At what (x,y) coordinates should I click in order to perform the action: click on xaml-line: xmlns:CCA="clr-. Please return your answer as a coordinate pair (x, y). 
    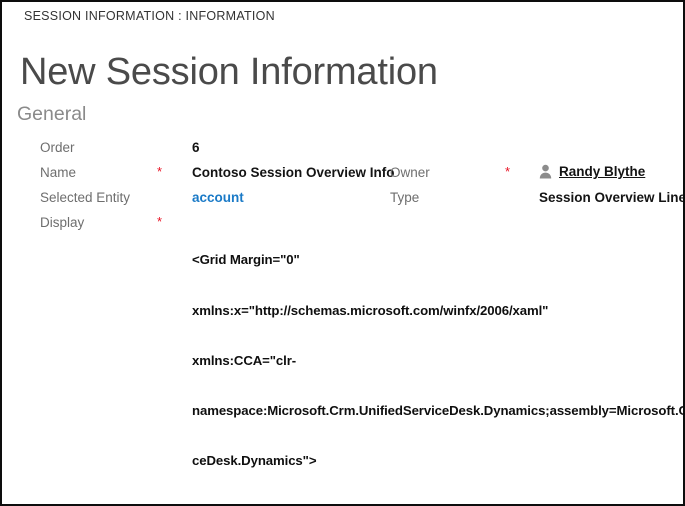
    Looking at the image, I should click on (244, 360).